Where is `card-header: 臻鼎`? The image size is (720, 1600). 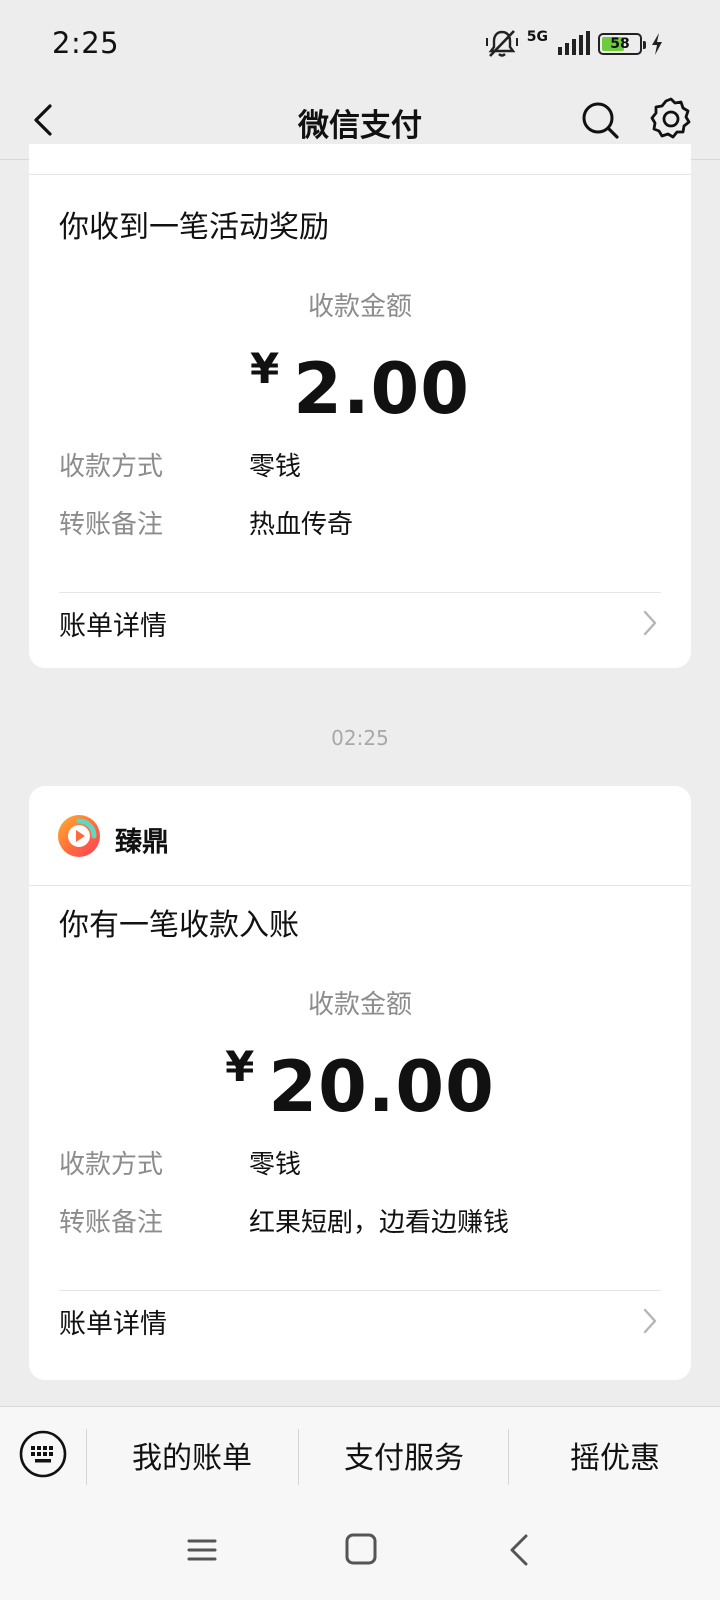
card-header: 臻鼎 is located at coordinates (360, 836).